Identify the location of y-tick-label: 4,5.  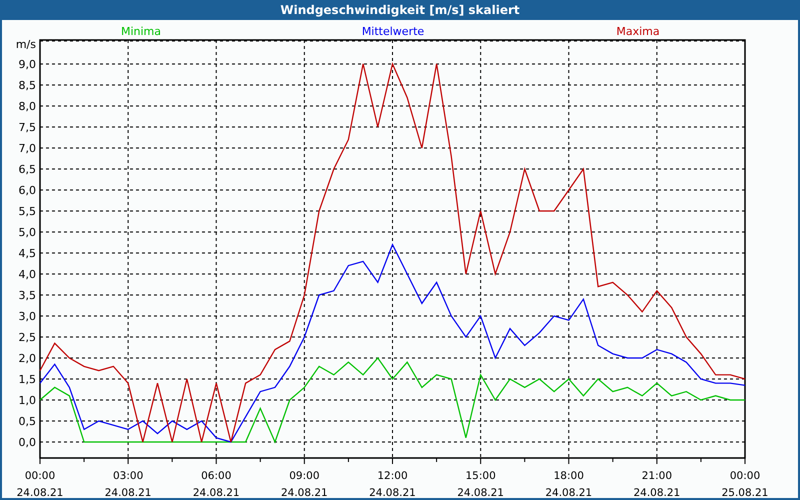
(27, 253).